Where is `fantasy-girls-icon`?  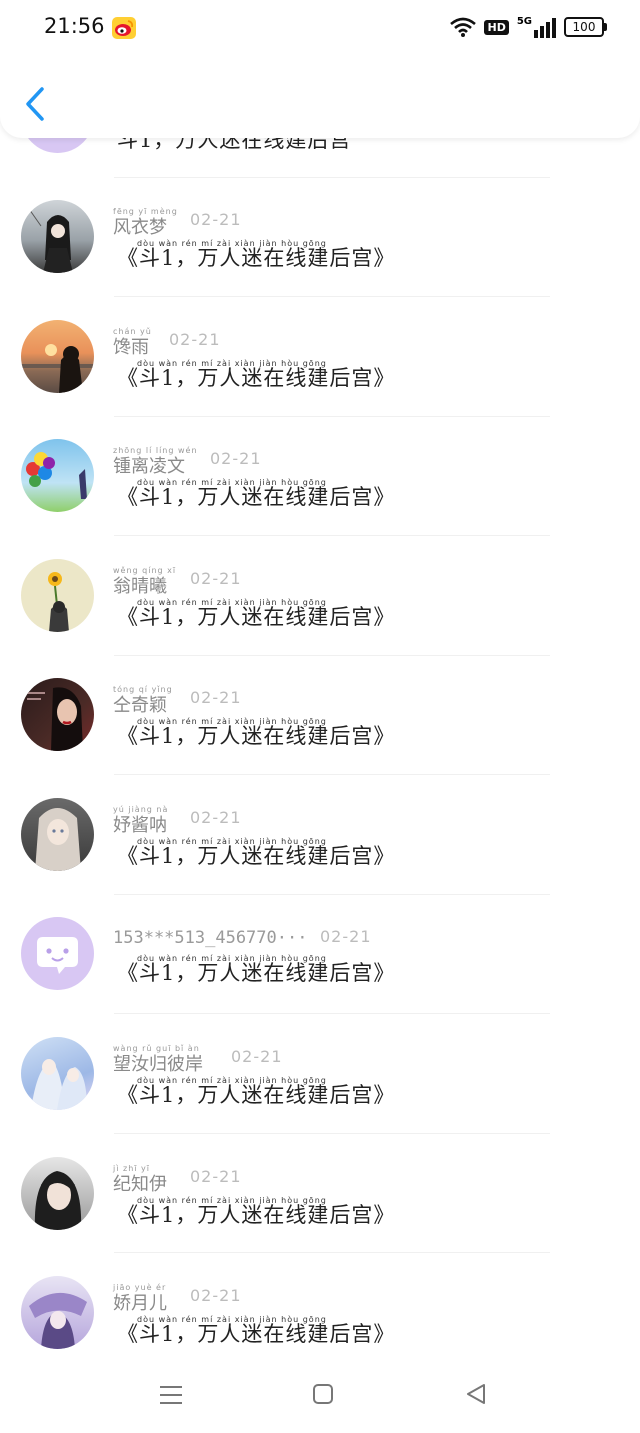 fantasy-girls-icon is located at coordinates (59, 1084).